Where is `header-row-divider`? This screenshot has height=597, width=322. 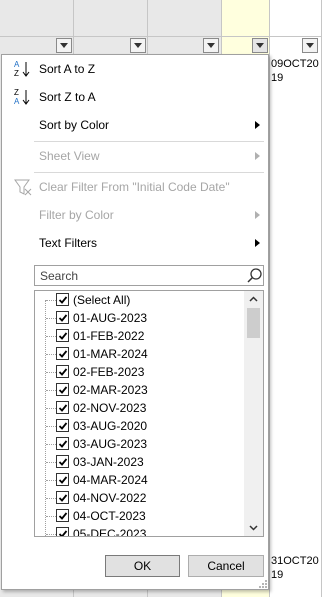
header-row-divider is located at coordinates (161, 36).